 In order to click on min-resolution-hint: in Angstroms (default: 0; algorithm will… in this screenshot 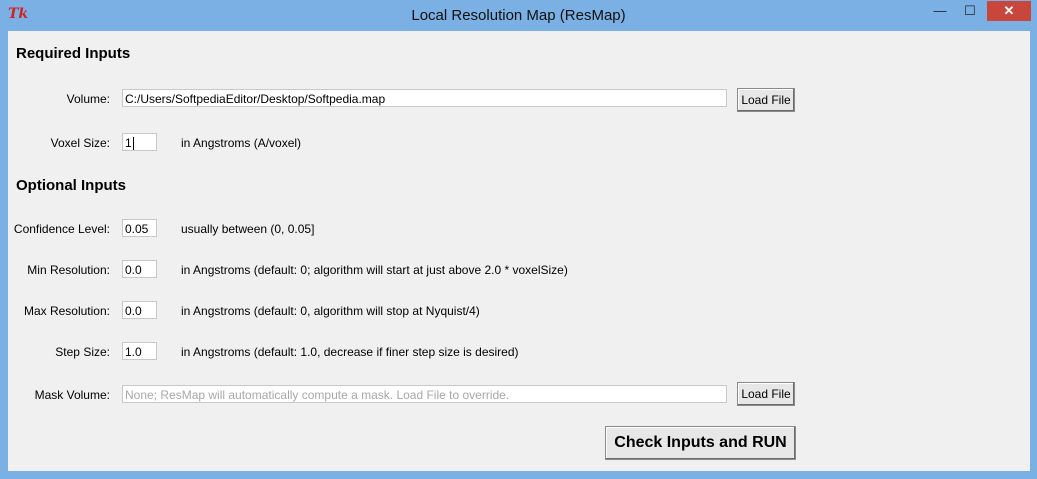, I will do `click(374, 270)`.